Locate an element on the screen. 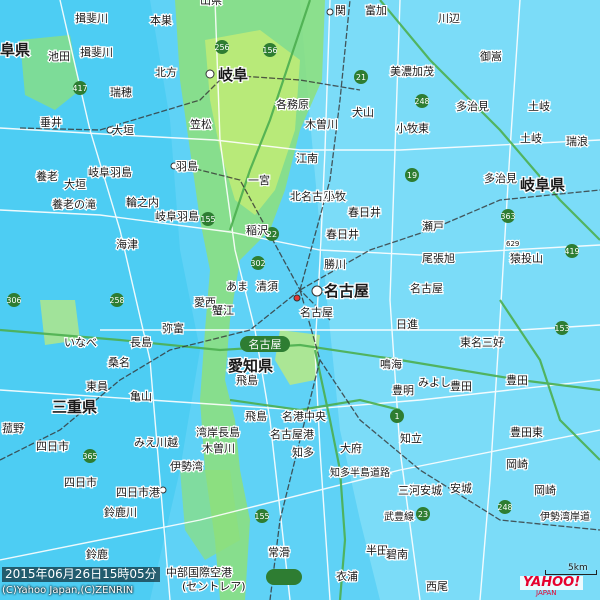 The height and width of the screenshot is (600, 600). city-label: 常滑 is located at coordinates (279, 552).